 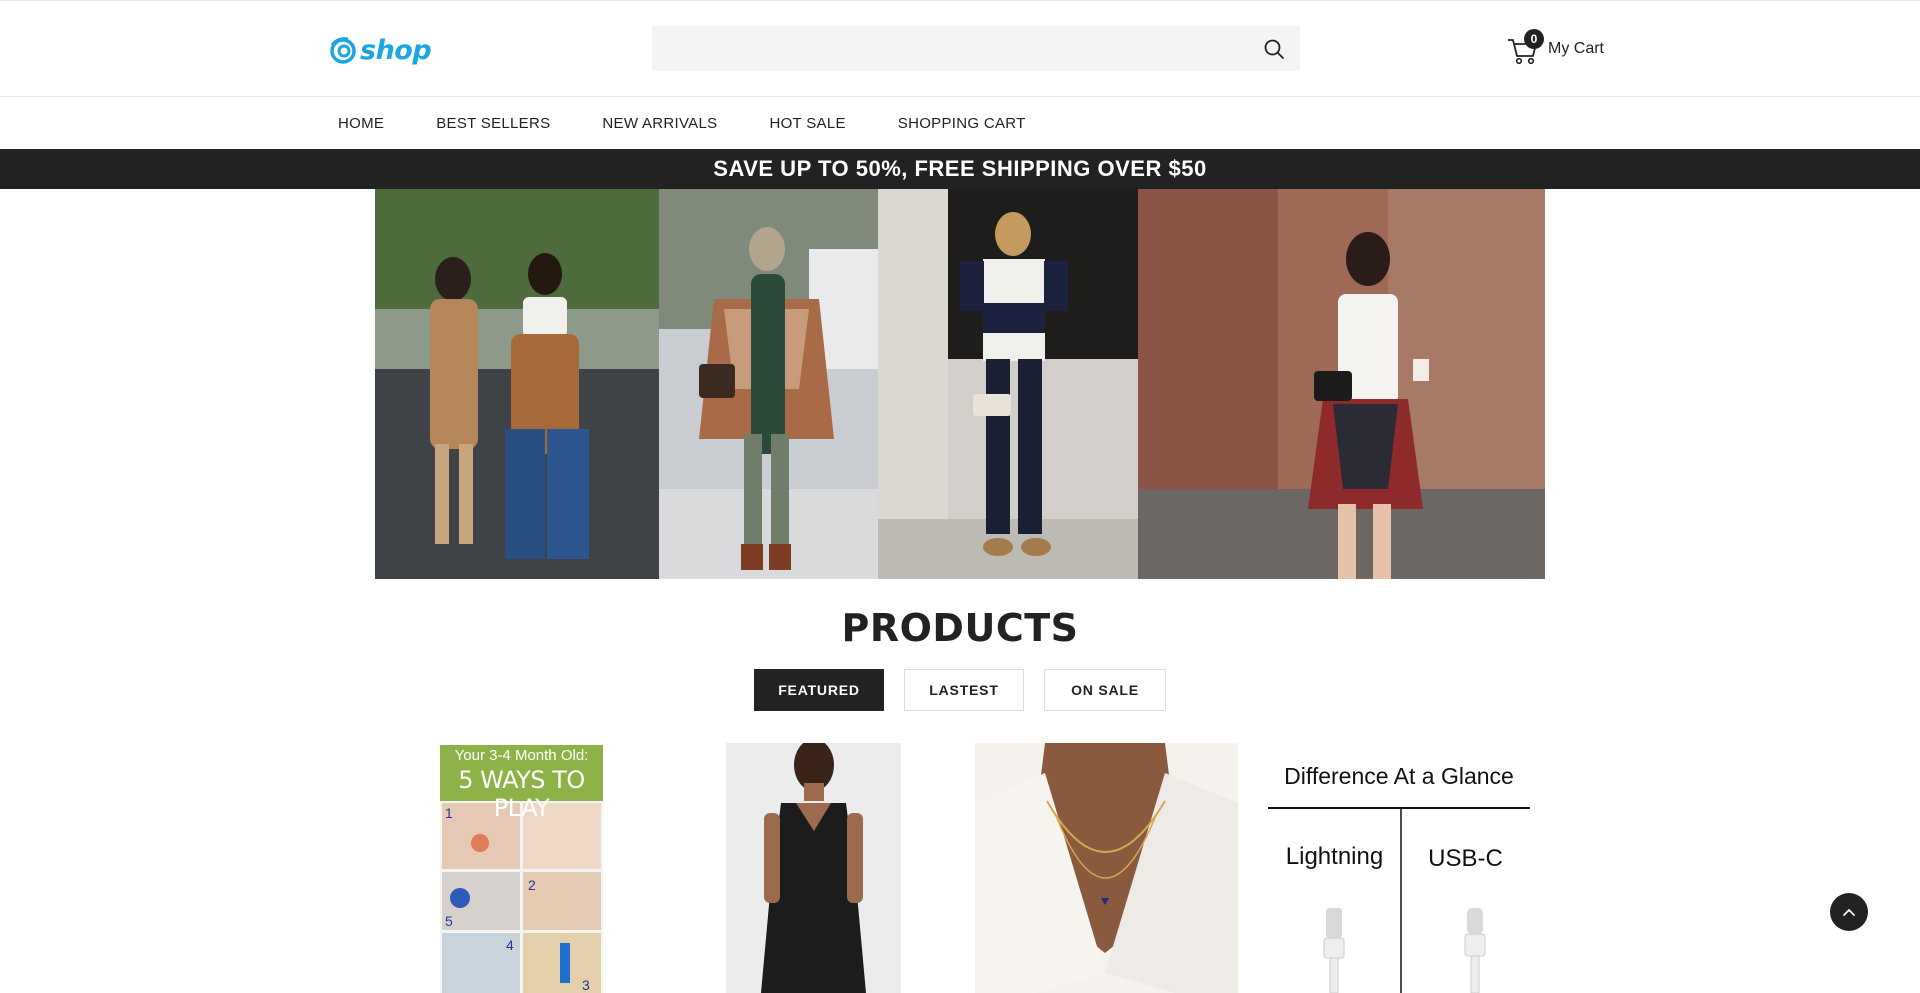 I want to click on back-to-top-button, so click(x=1849, y=912).